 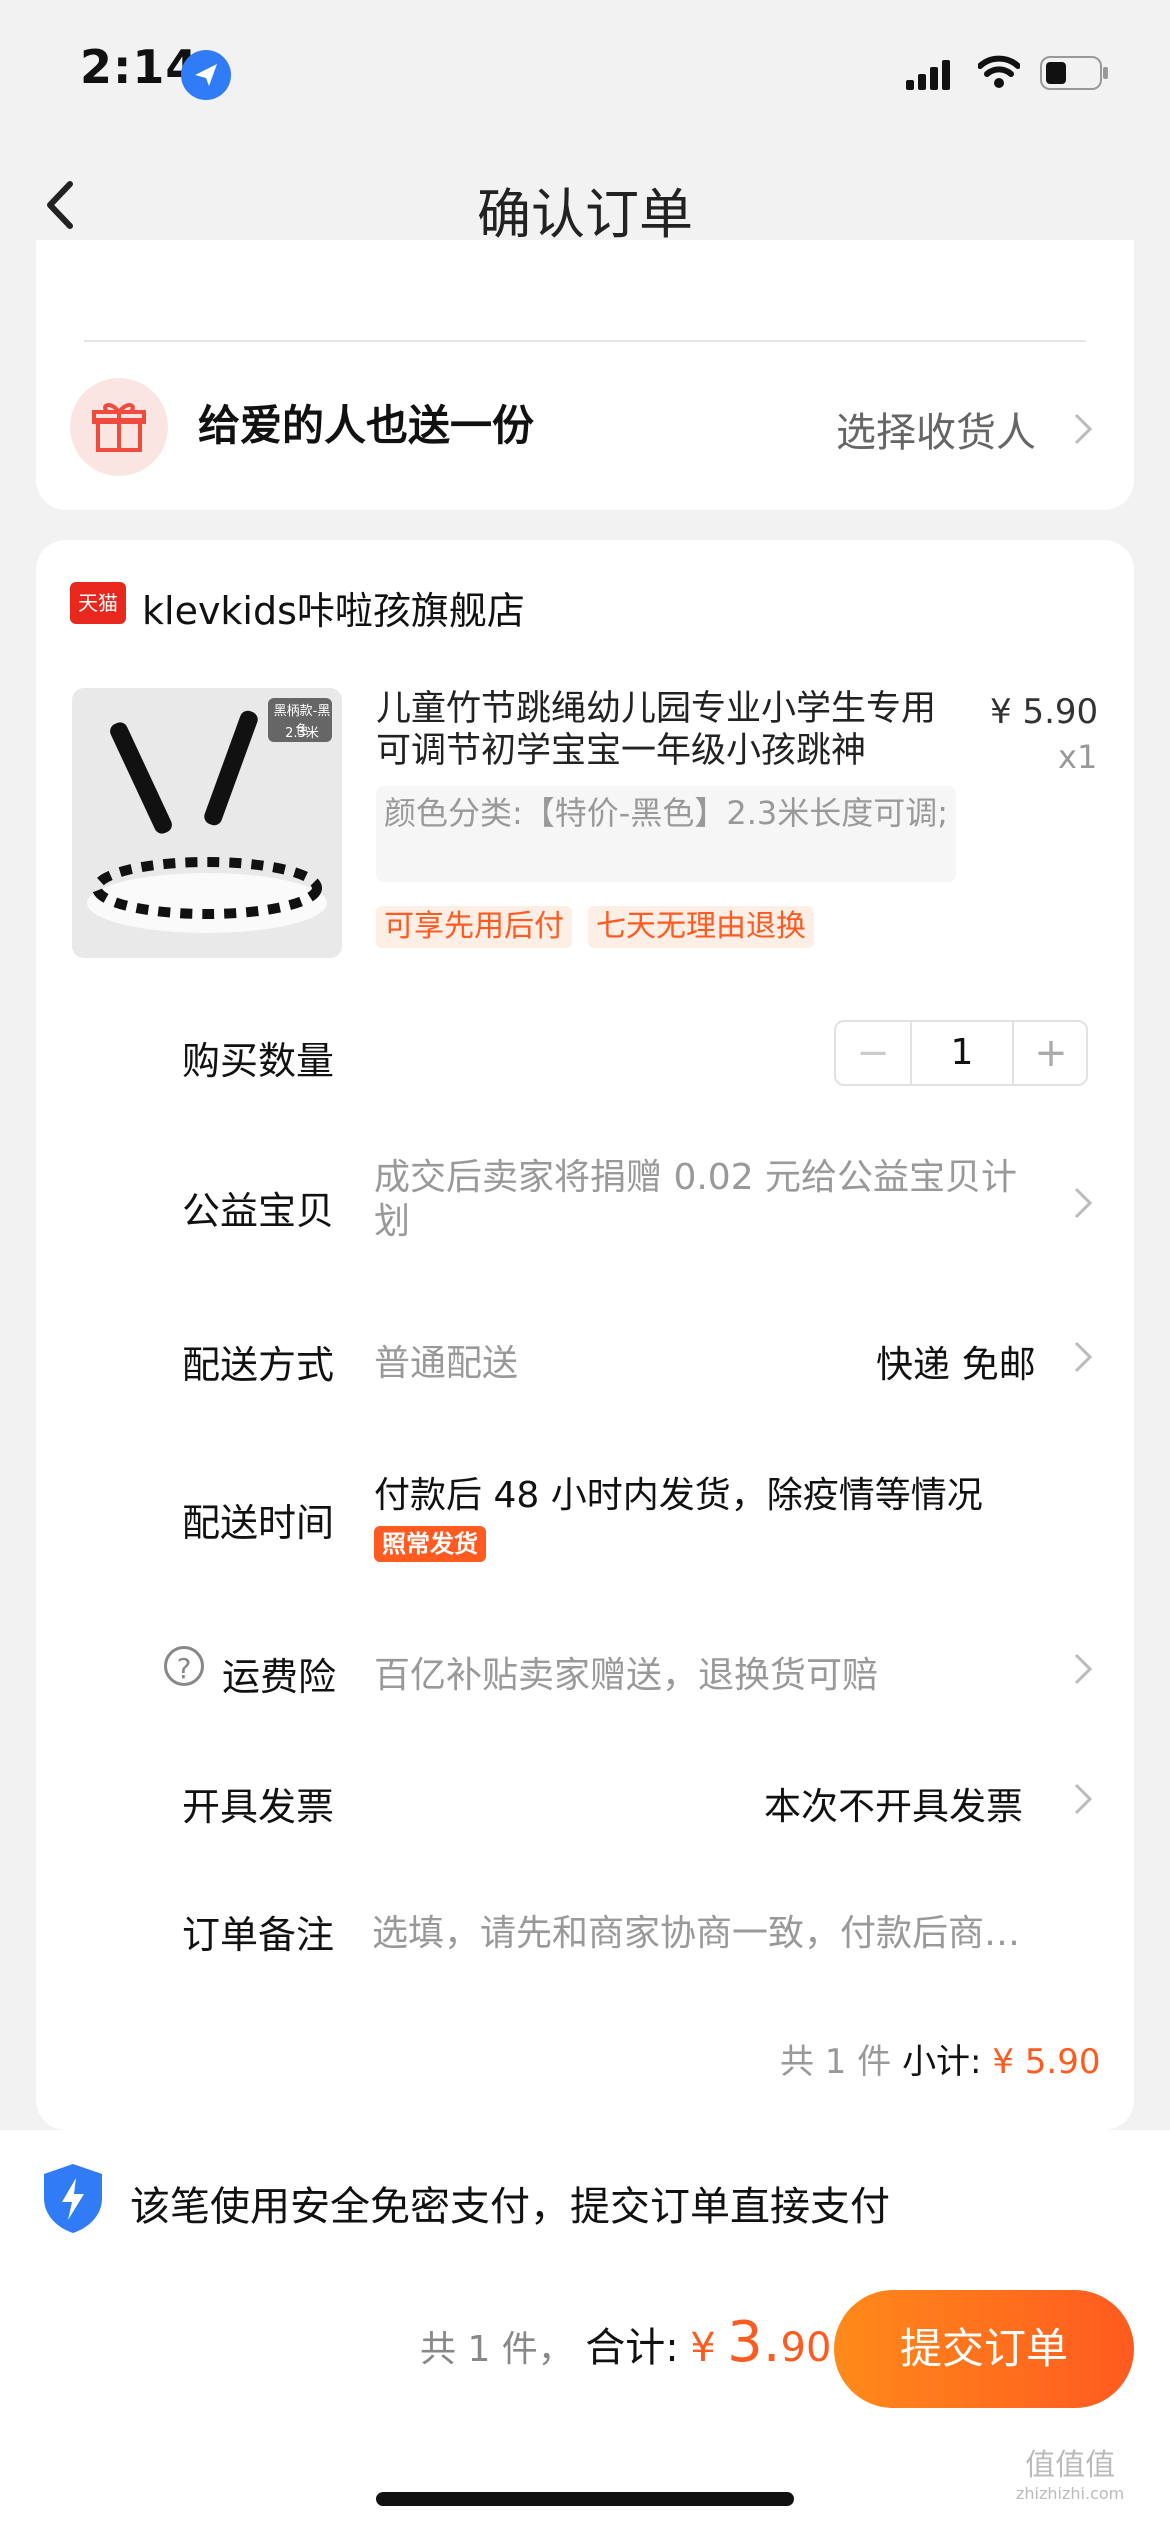 I want to click on total-label: 合计:, so click(x=632, y=2348).